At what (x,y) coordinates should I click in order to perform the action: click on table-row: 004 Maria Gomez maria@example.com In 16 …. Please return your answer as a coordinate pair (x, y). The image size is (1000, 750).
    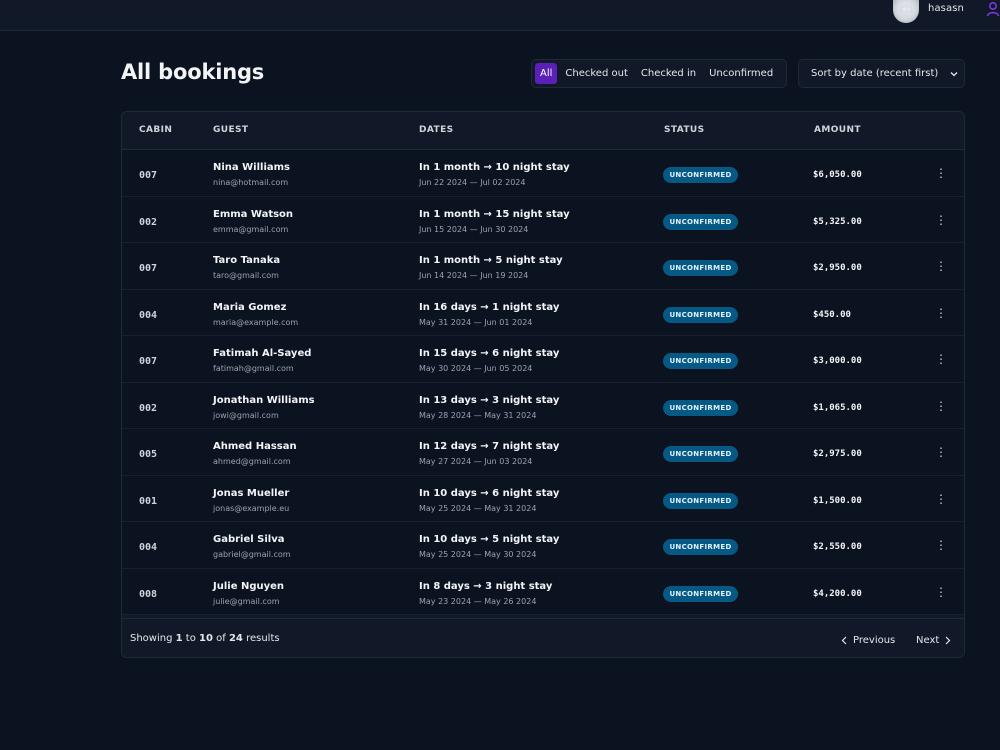
    Looking at the image, I should click on (543, 312).